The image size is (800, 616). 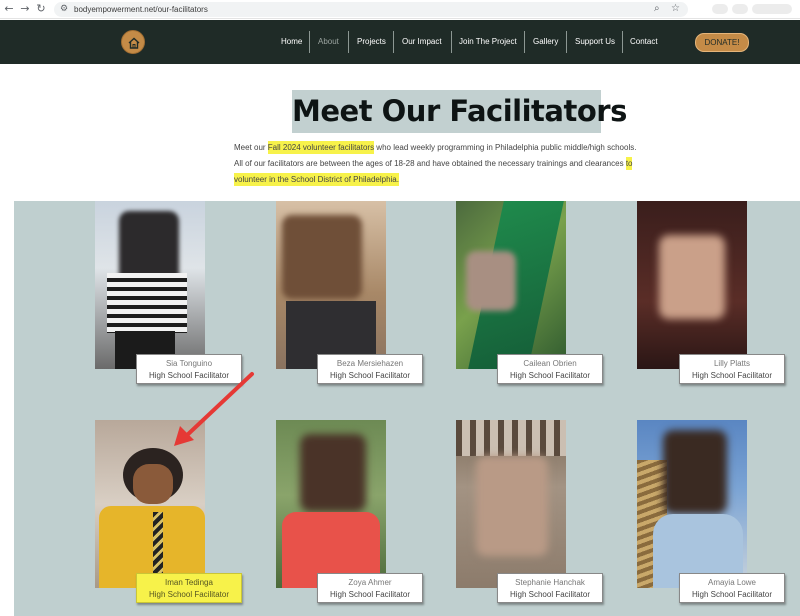 I want to click on facilitator-name: Sia Tonguino, so click(x=189, y=363).